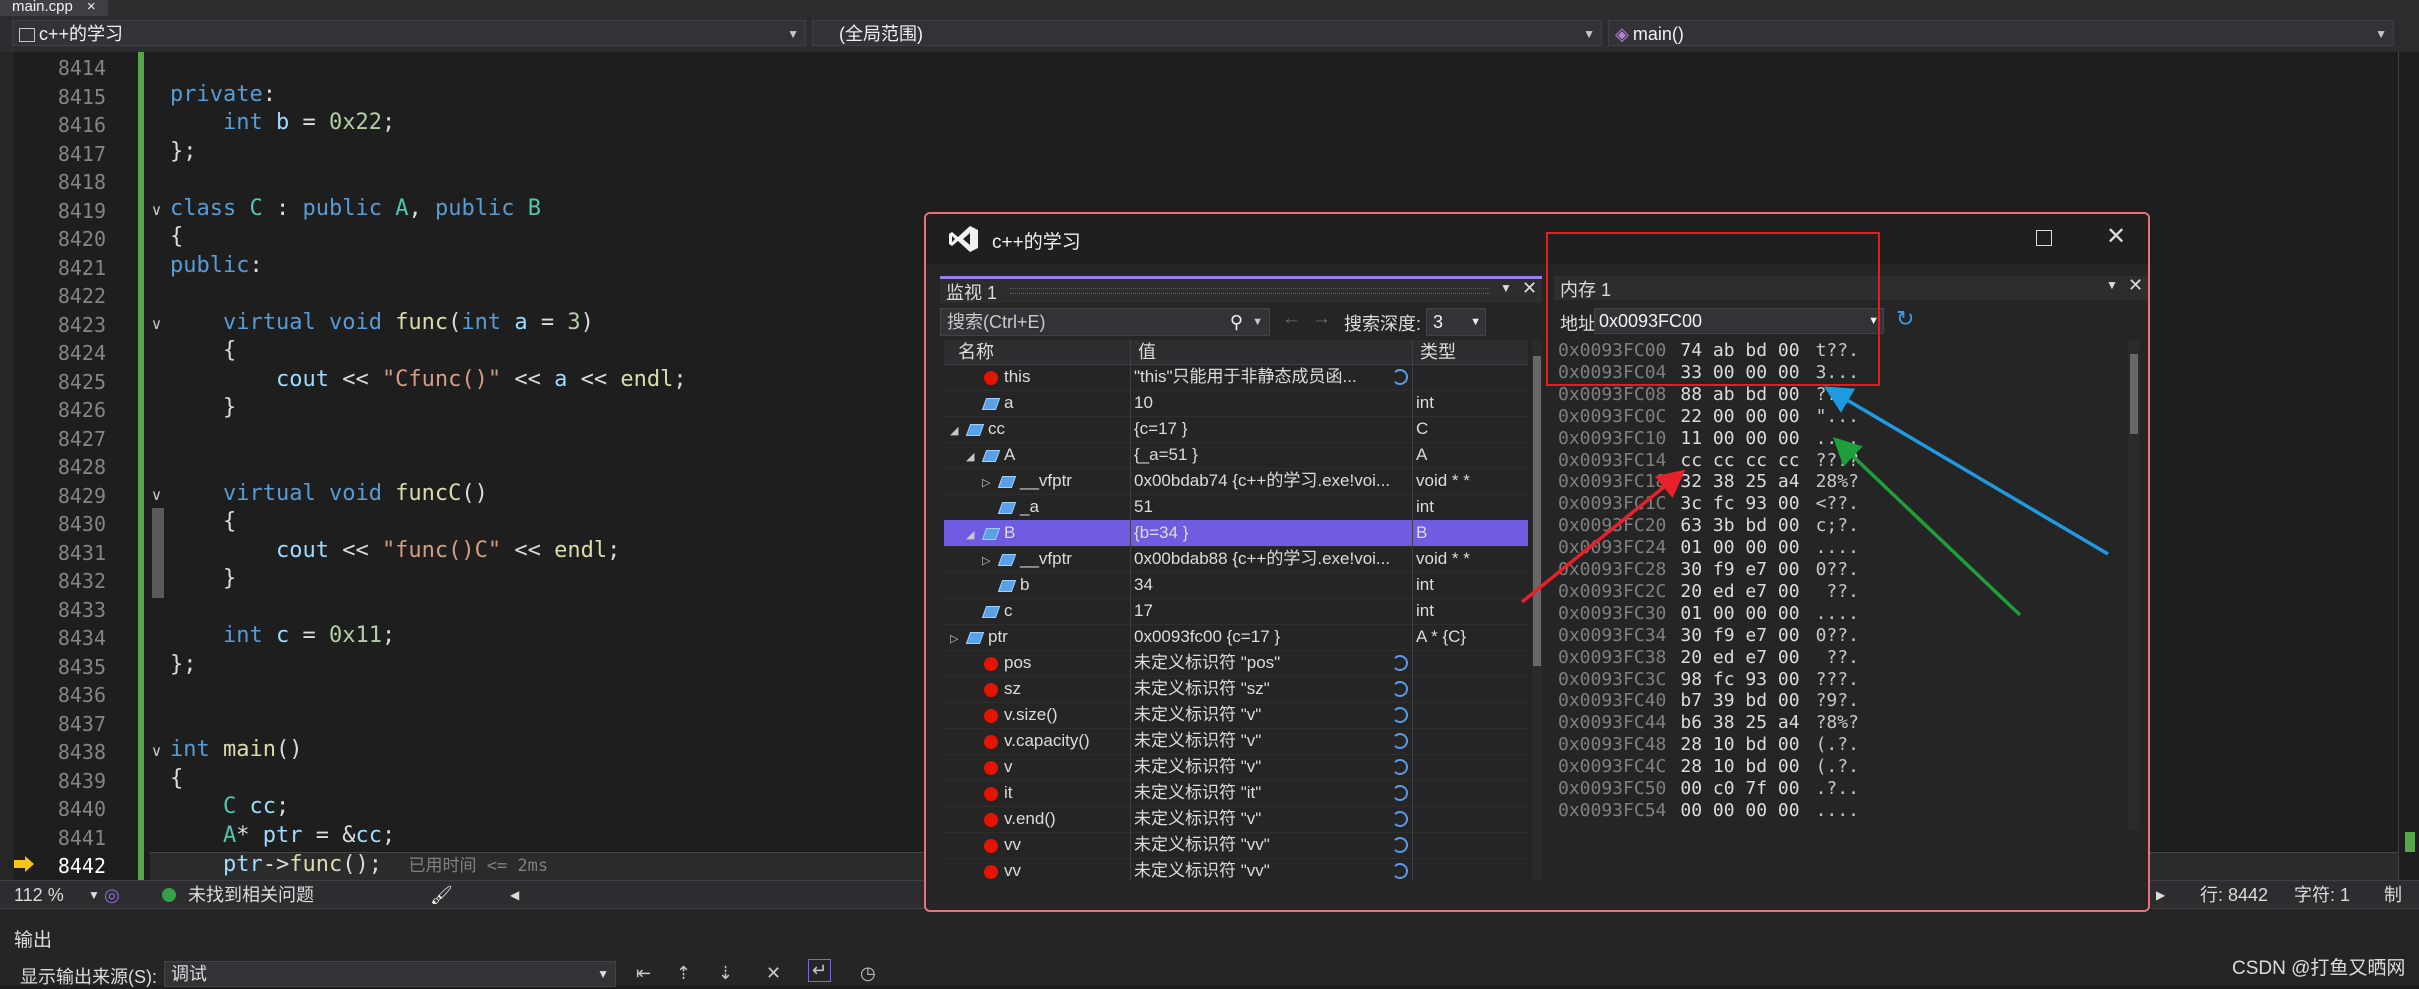 This screenshot has height=989, width=2419. Describe the element at coordinates (1927, 527) in the screenshot. I see `green-arrow` at that location.